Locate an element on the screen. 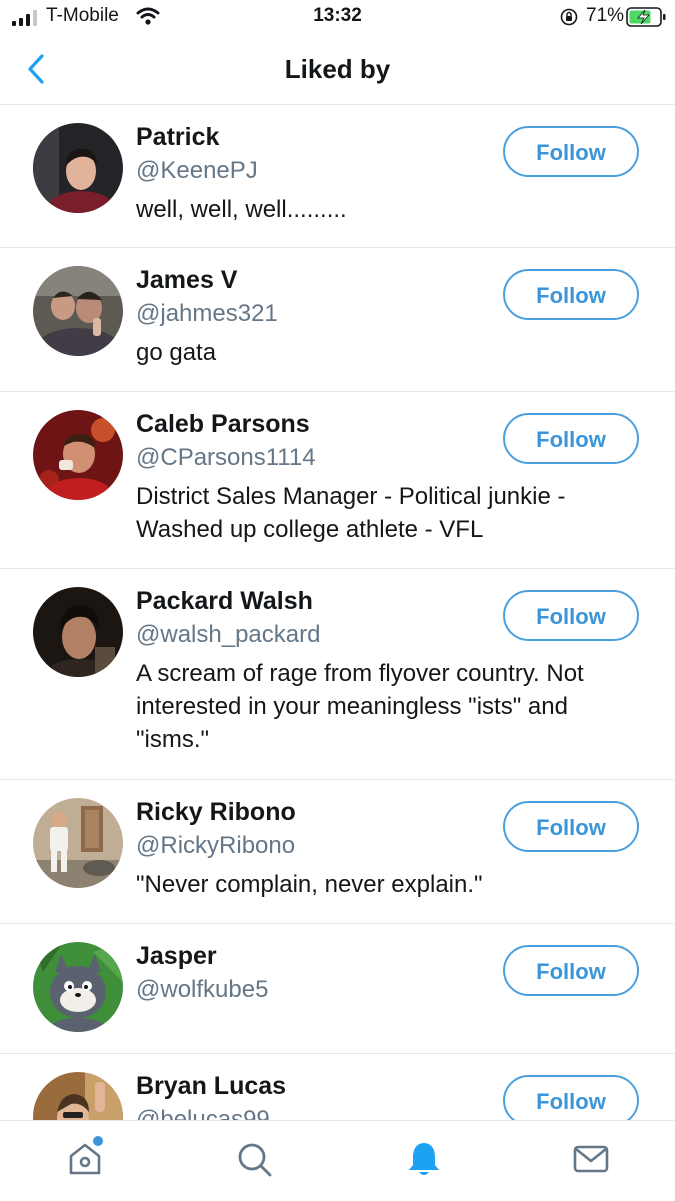  user-row: James V @jahmes321 go gata Follow is located at coordinates (337, 320).